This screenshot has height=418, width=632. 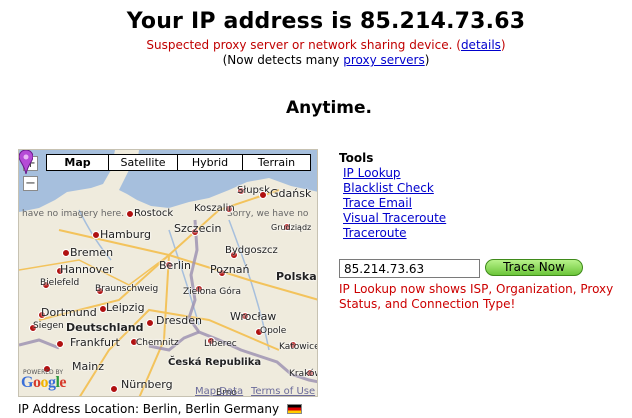 What do you see at coordinates (394, 218) in the screenshot?
I see `tool-link-visual-traceroute: Visual Traceroute` at bounding box center [394, 218].